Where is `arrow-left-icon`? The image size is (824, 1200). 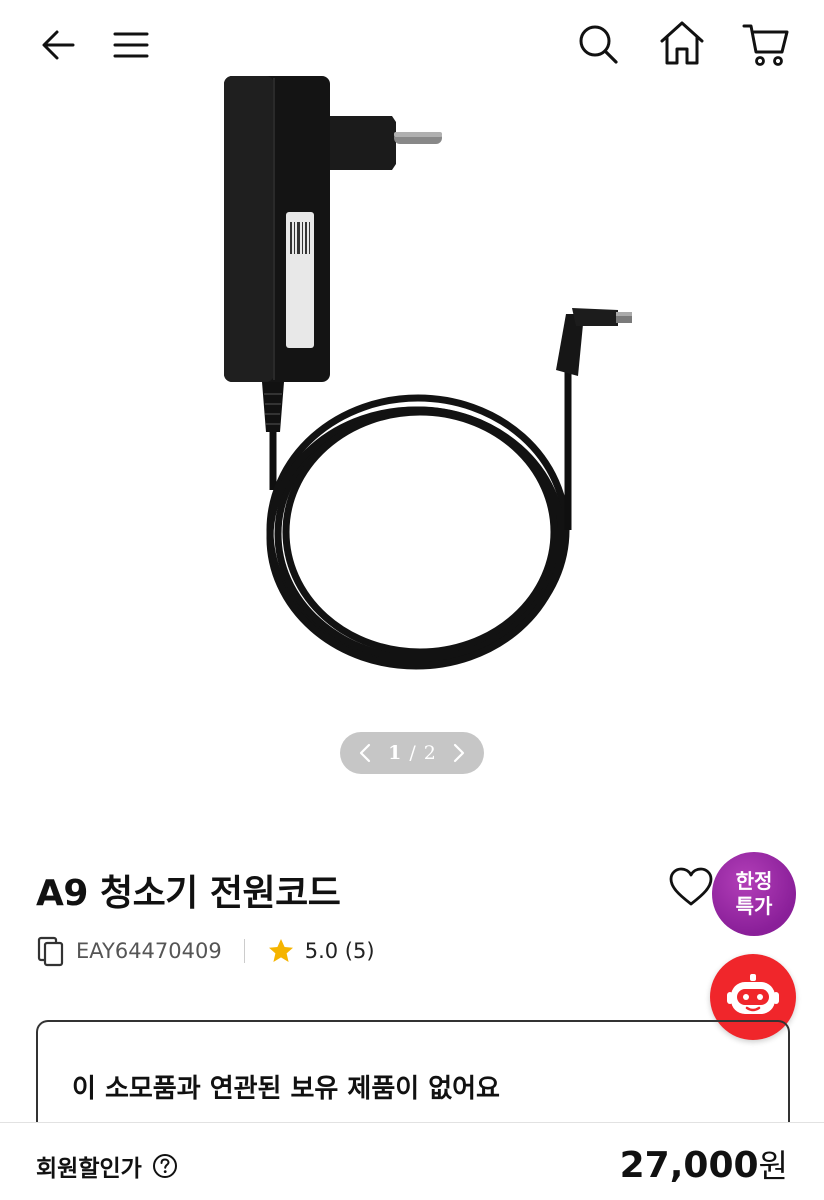
arrow-left-icon is located at coordinates (59, 45).